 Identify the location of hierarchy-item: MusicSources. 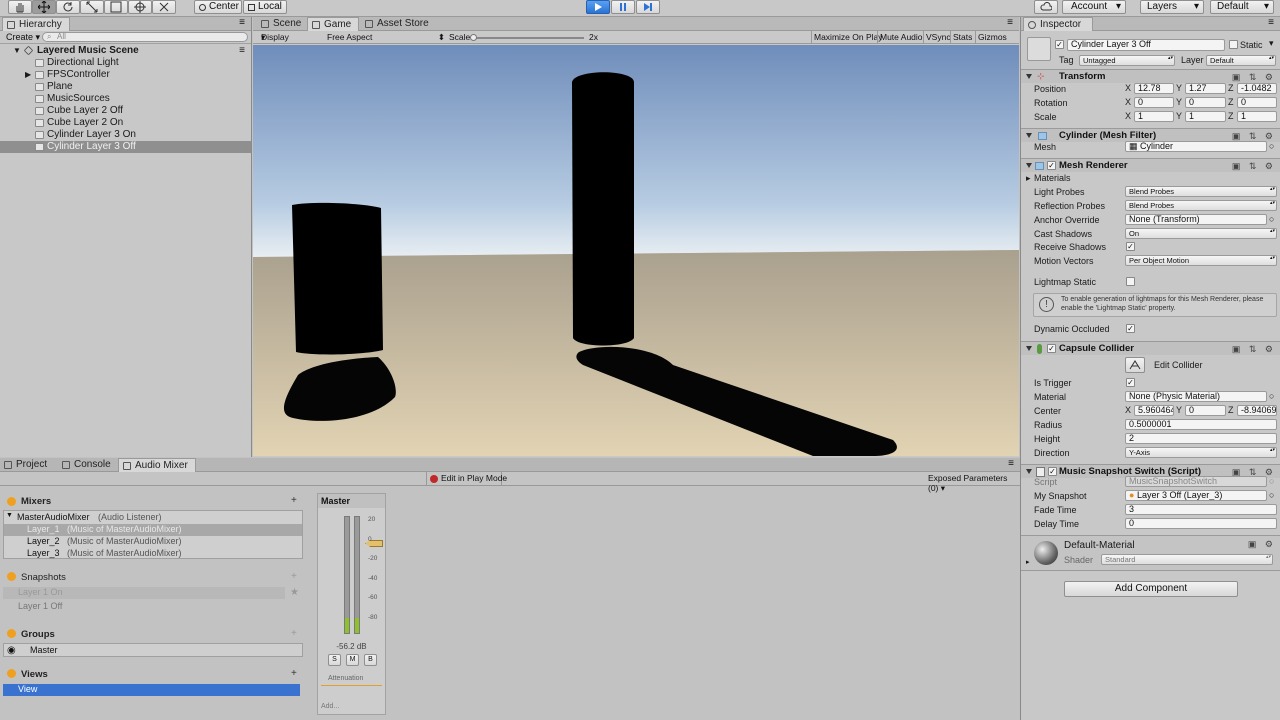
(125, 99).